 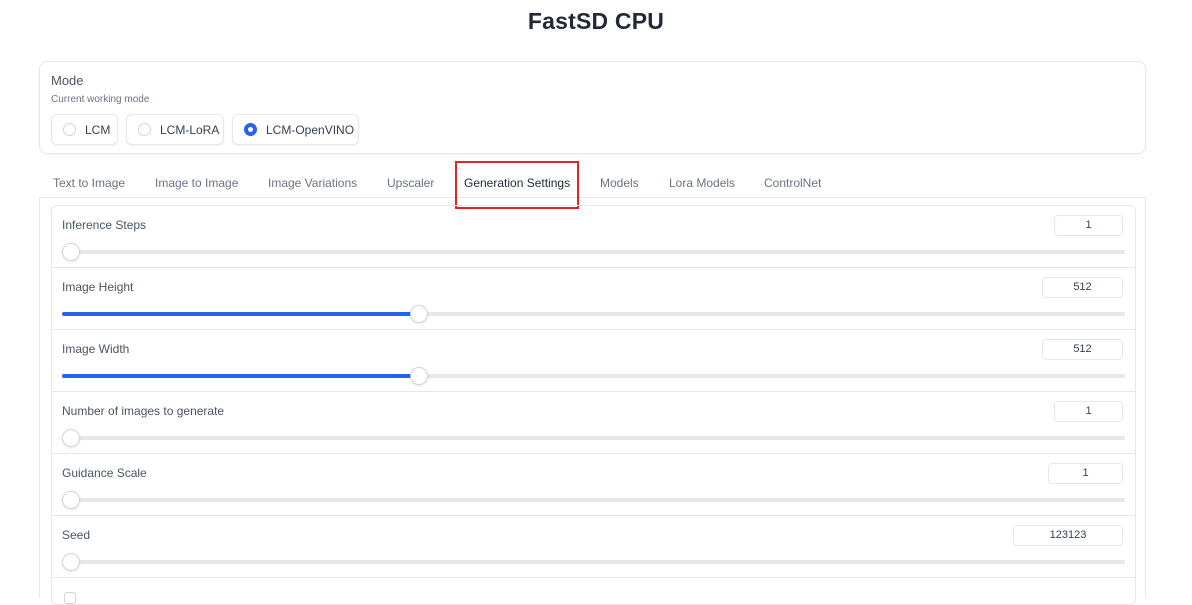 What do you see at coordinates (98, 287) in the screenshot?
I see `image-height-label: Image Height` at bounding box center [98, 287].